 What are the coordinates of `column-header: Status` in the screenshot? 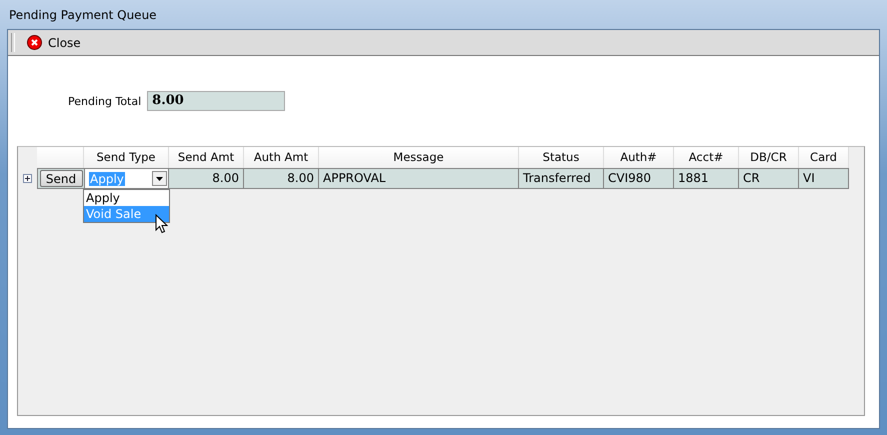 It's located at (561, 157).